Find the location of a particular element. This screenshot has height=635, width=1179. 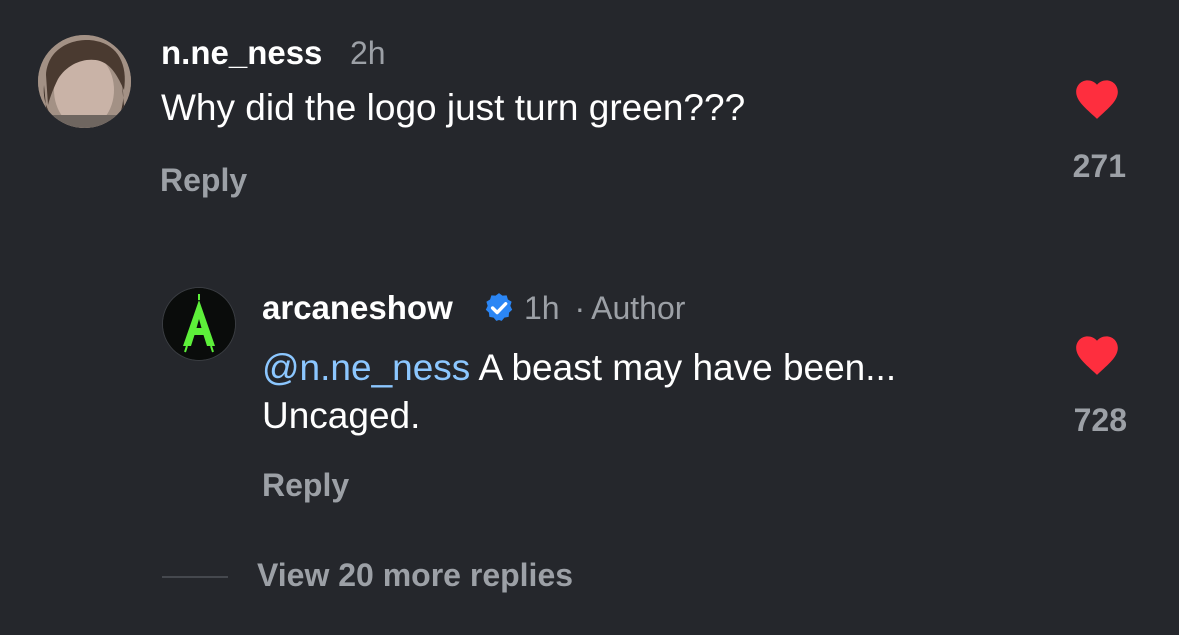

reply-username: arcaneshow is located at coordinates (357, 308).